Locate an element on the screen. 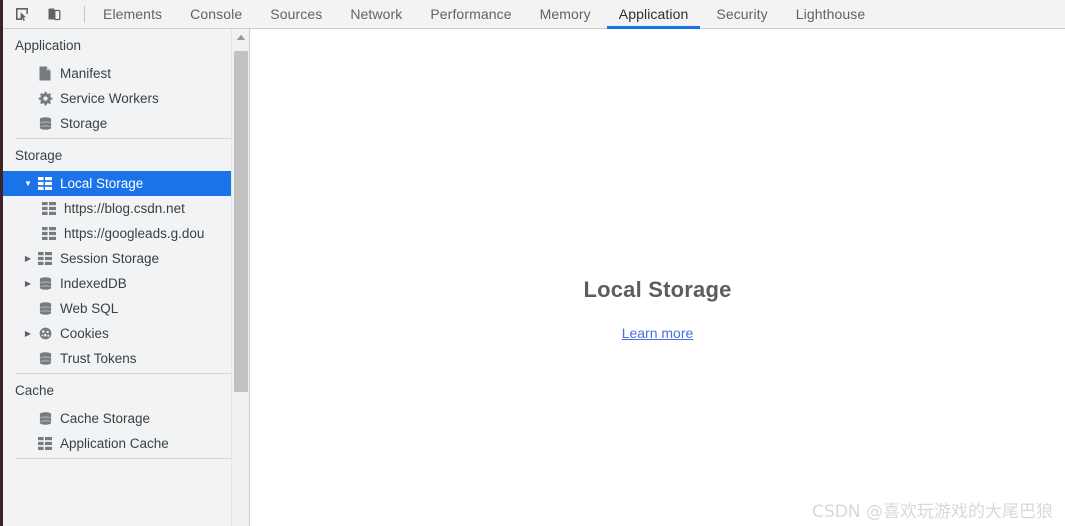 The height and width of the screenshot is (526, 1065). tab-network: Network is located at coordinates (376, 14).